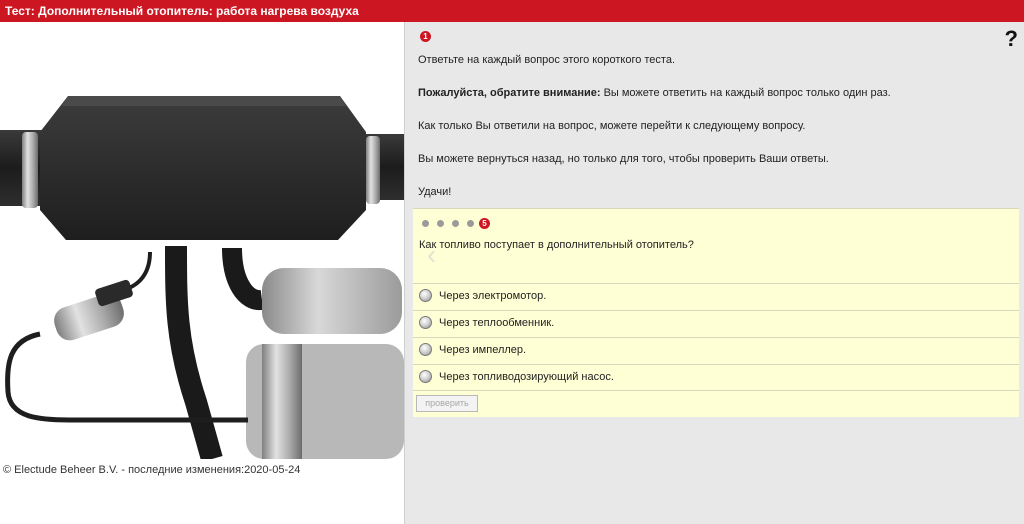  Describe the element at coordinates (716, 377) in the screenshot. I see `answer-option: Через топливодозирующий насос.` at that location.